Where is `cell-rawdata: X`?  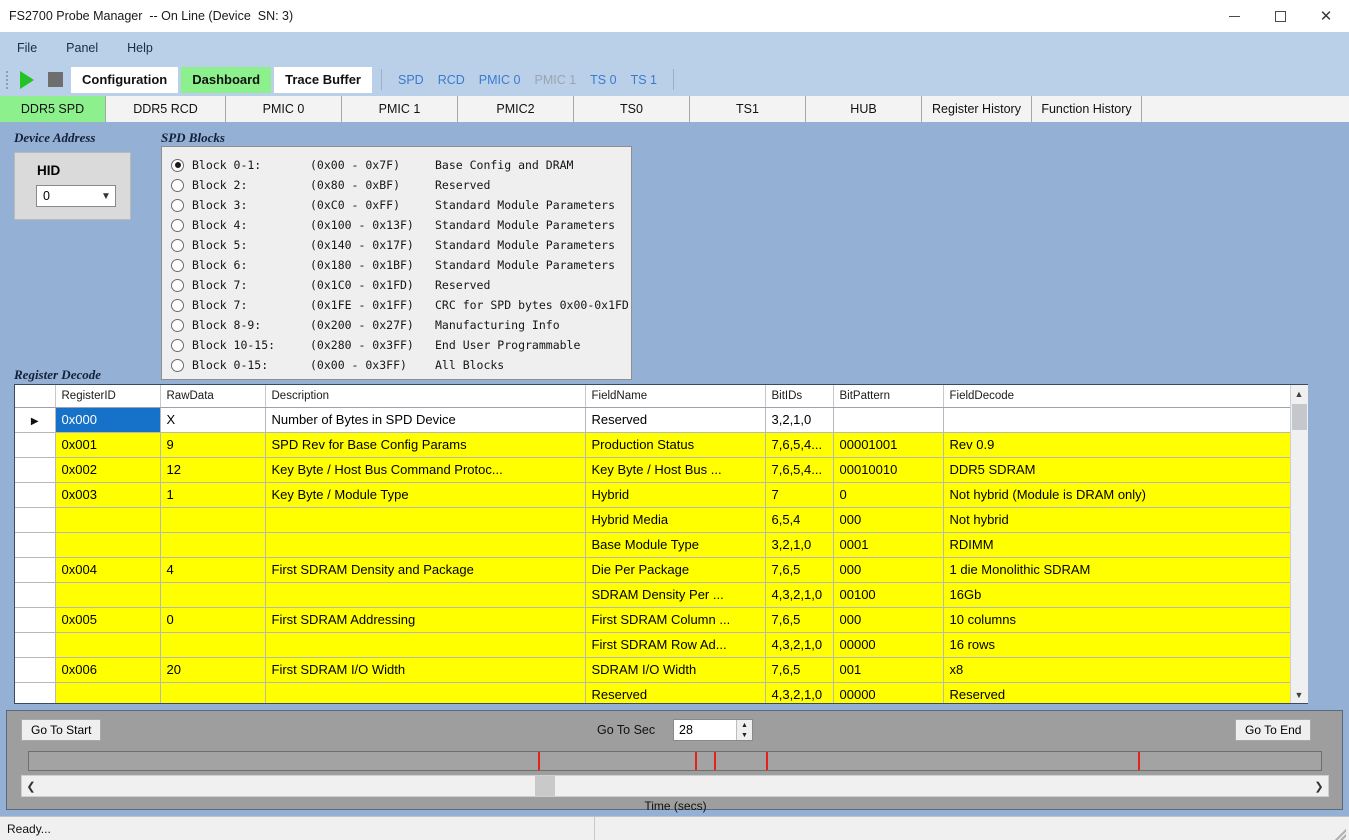 cell-rawdata: X is located at coordinates (213, 420).